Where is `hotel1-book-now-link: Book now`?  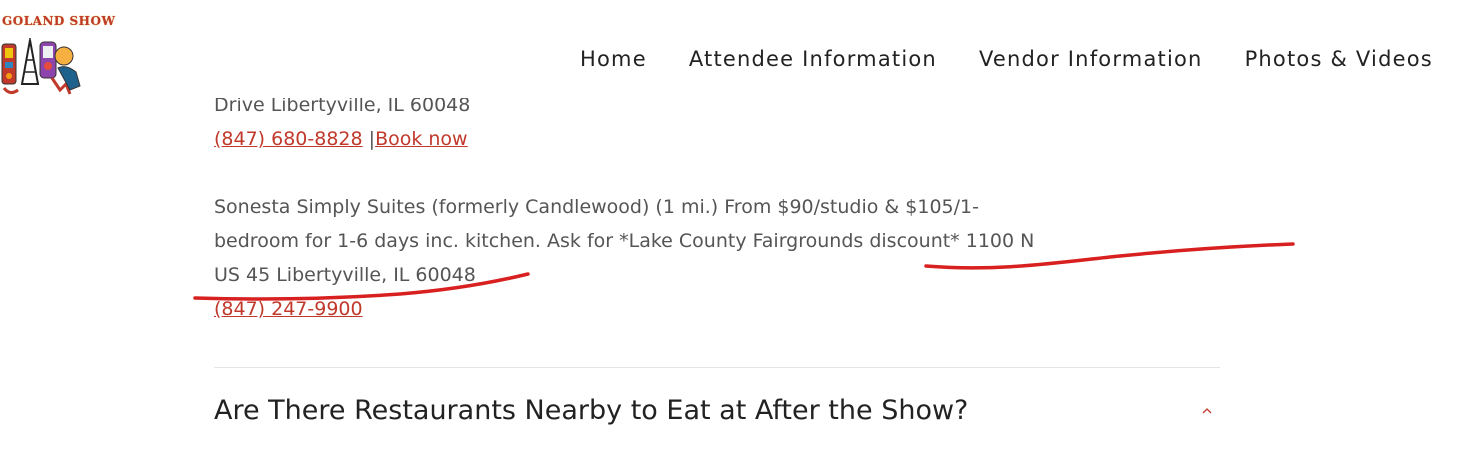
hotel1-book-now-link: Book now is located at coordinates (421, 139).